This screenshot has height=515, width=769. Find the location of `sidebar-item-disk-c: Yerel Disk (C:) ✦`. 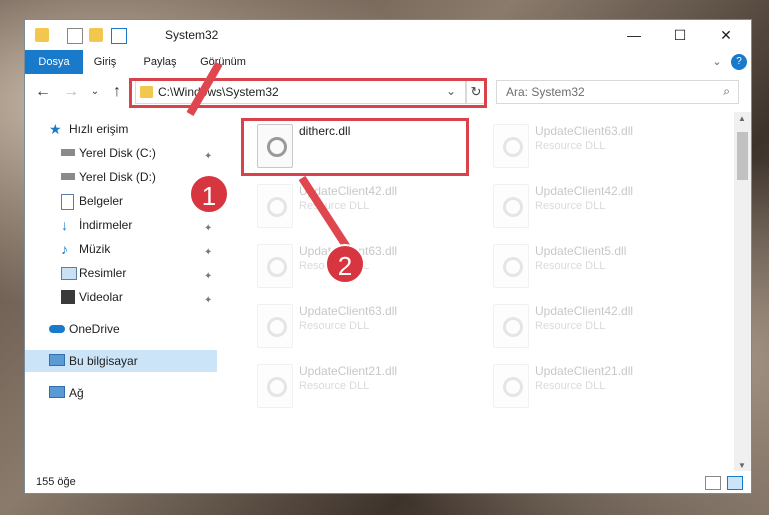

sidebar-item-disk-c: Yerel Disk (C:) ✦ is located at coordinates (121, 153).